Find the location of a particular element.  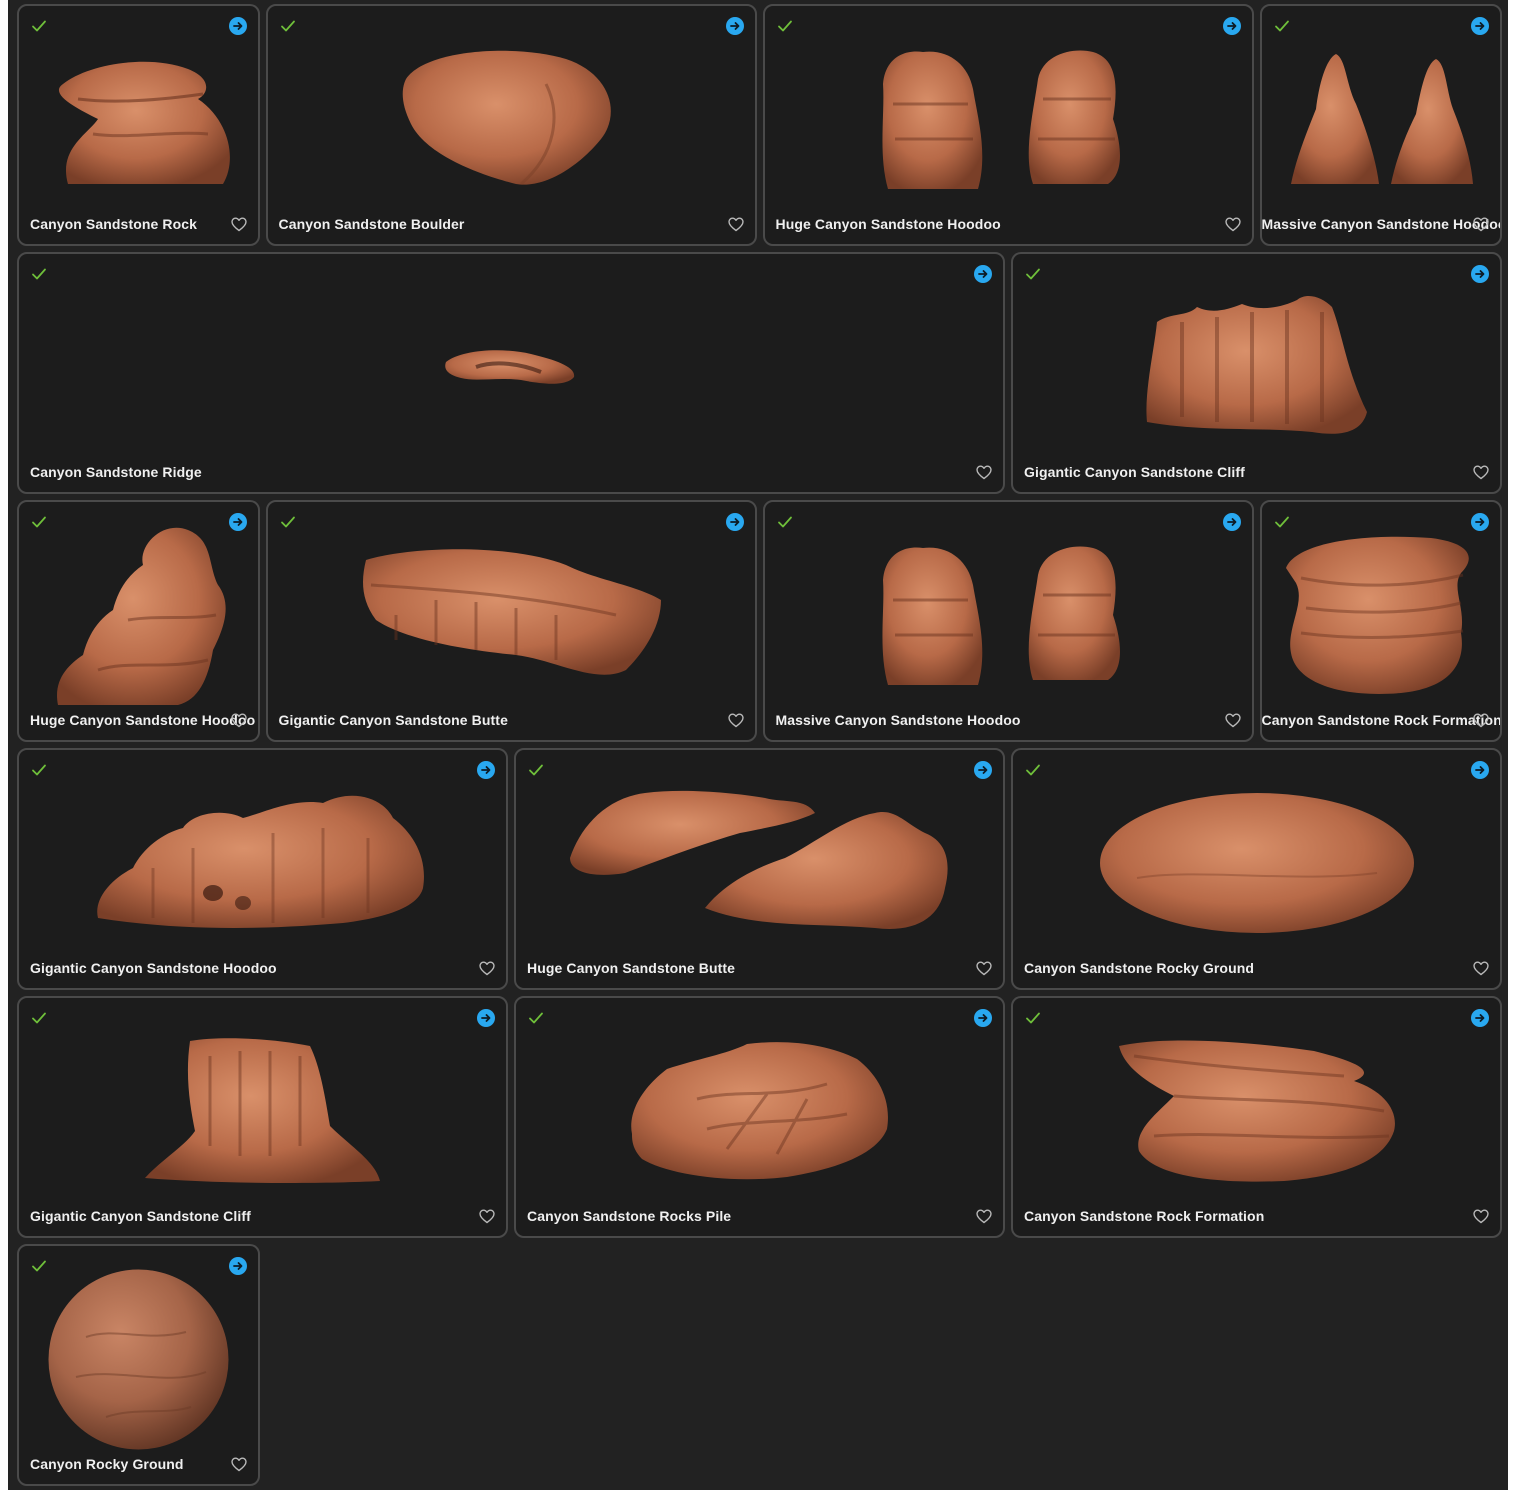

asset-thumbnail-split-butte is located at coordinates (759, 863).